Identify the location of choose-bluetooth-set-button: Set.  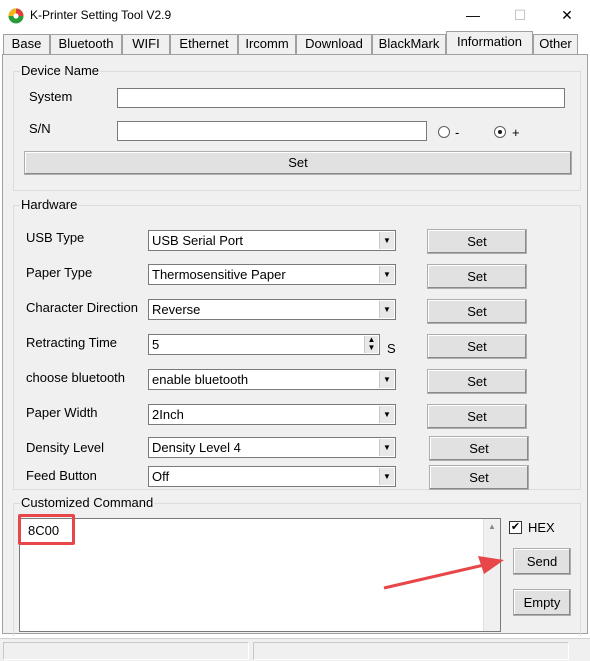
(477, 381).